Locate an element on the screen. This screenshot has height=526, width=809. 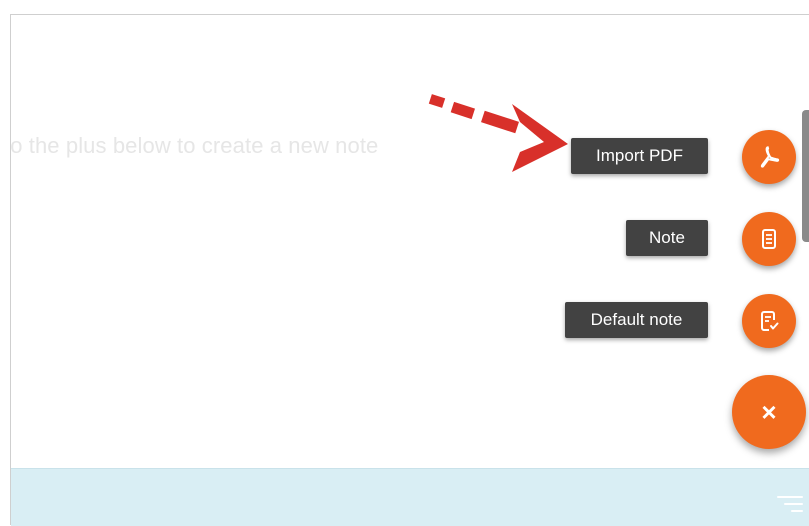
close-speed-dial-button: × is located at coordinates (769, 412).